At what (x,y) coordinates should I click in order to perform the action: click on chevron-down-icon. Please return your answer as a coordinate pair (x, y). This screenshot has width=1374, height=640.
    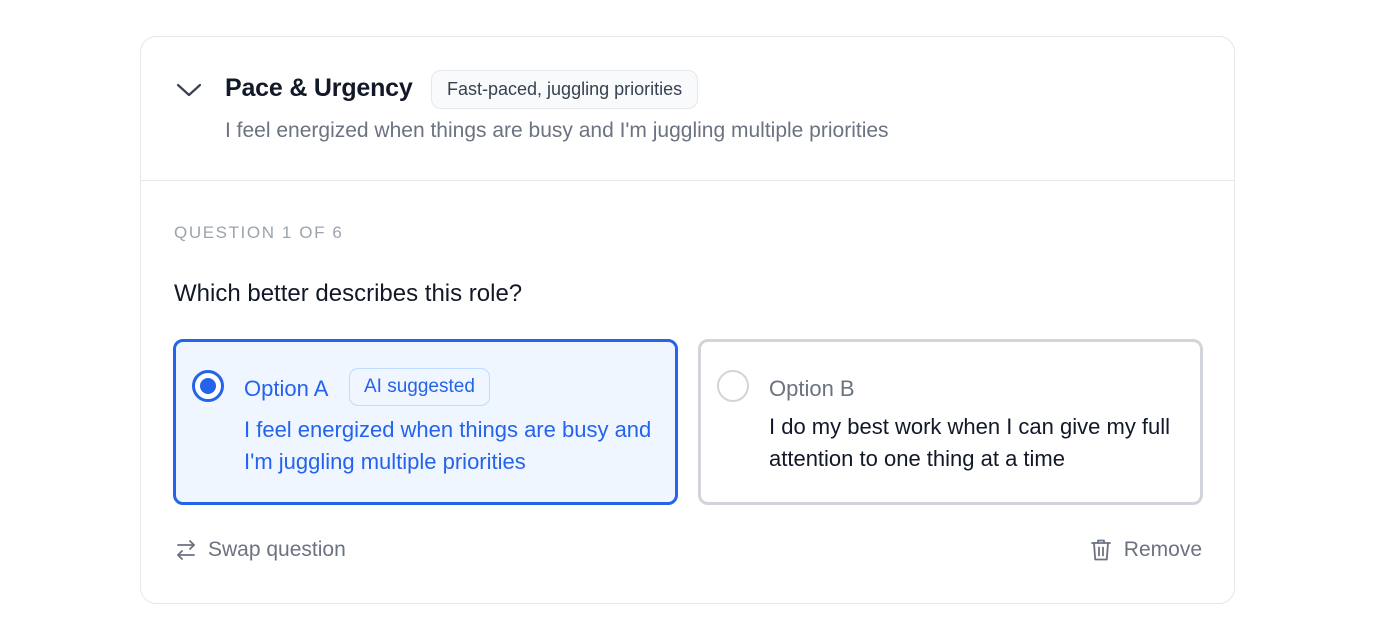
    Looking at the image, I should click on (189, 90).